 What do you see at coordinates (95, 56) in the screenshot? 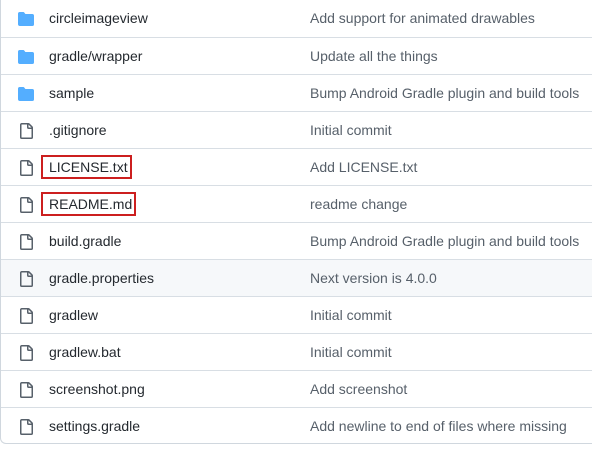
I see `file-name-link: gradle/wrapper` at bounding box center [95, 56].